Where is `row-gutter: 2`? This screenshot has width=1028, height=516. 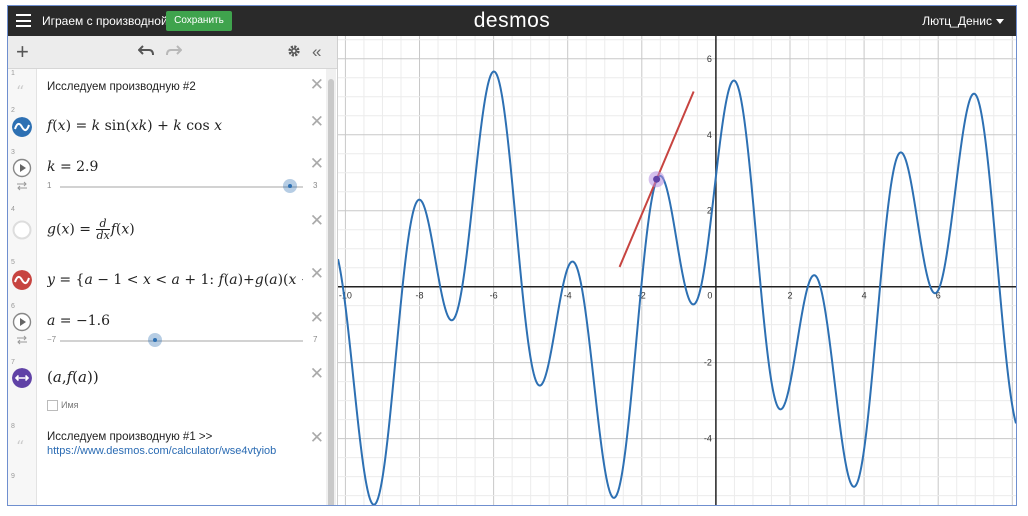 row-gutter: 2 is located at coordinates (22, 127).